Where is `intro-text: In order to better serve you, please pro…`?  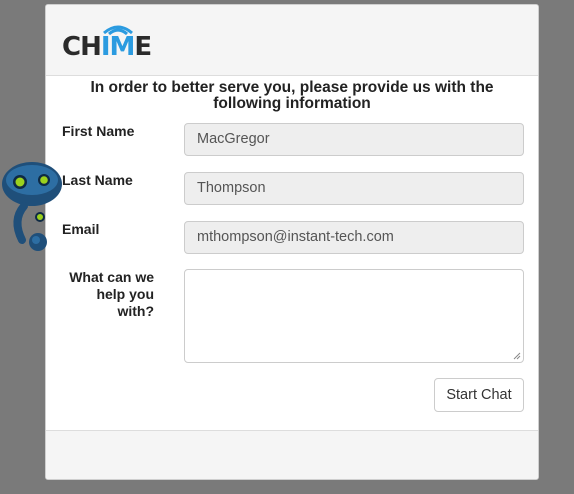 intro-text: In order to better serve you, please pro… is located at coordinates (292, 95).